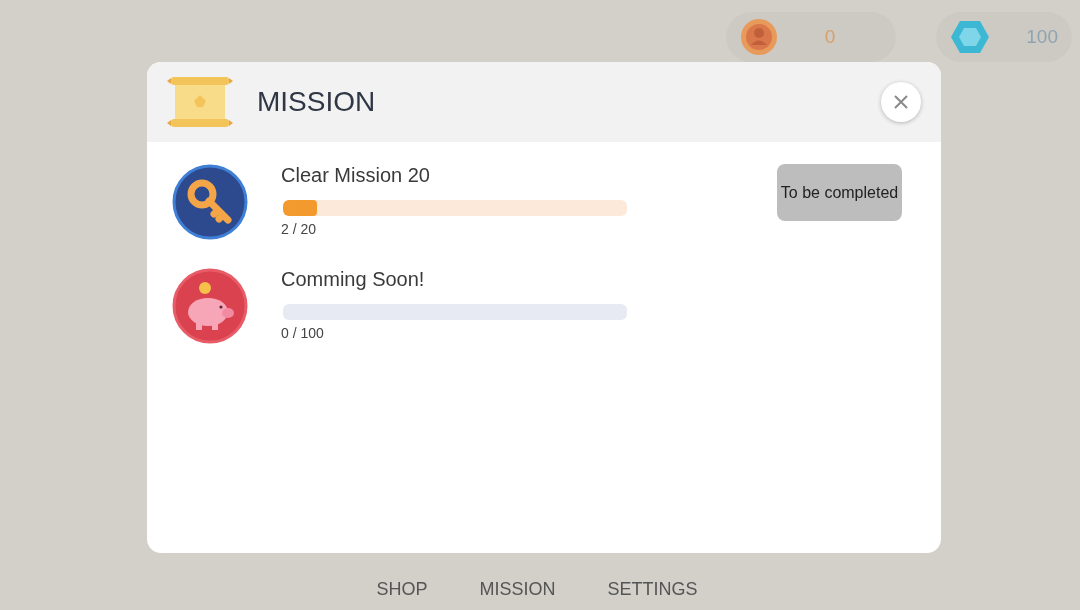 This screenshot has height=610, width=1080. Describe the element at coordinates (299, 229) in the screenshot. I see `progress-count: 2 / 20` at that location.